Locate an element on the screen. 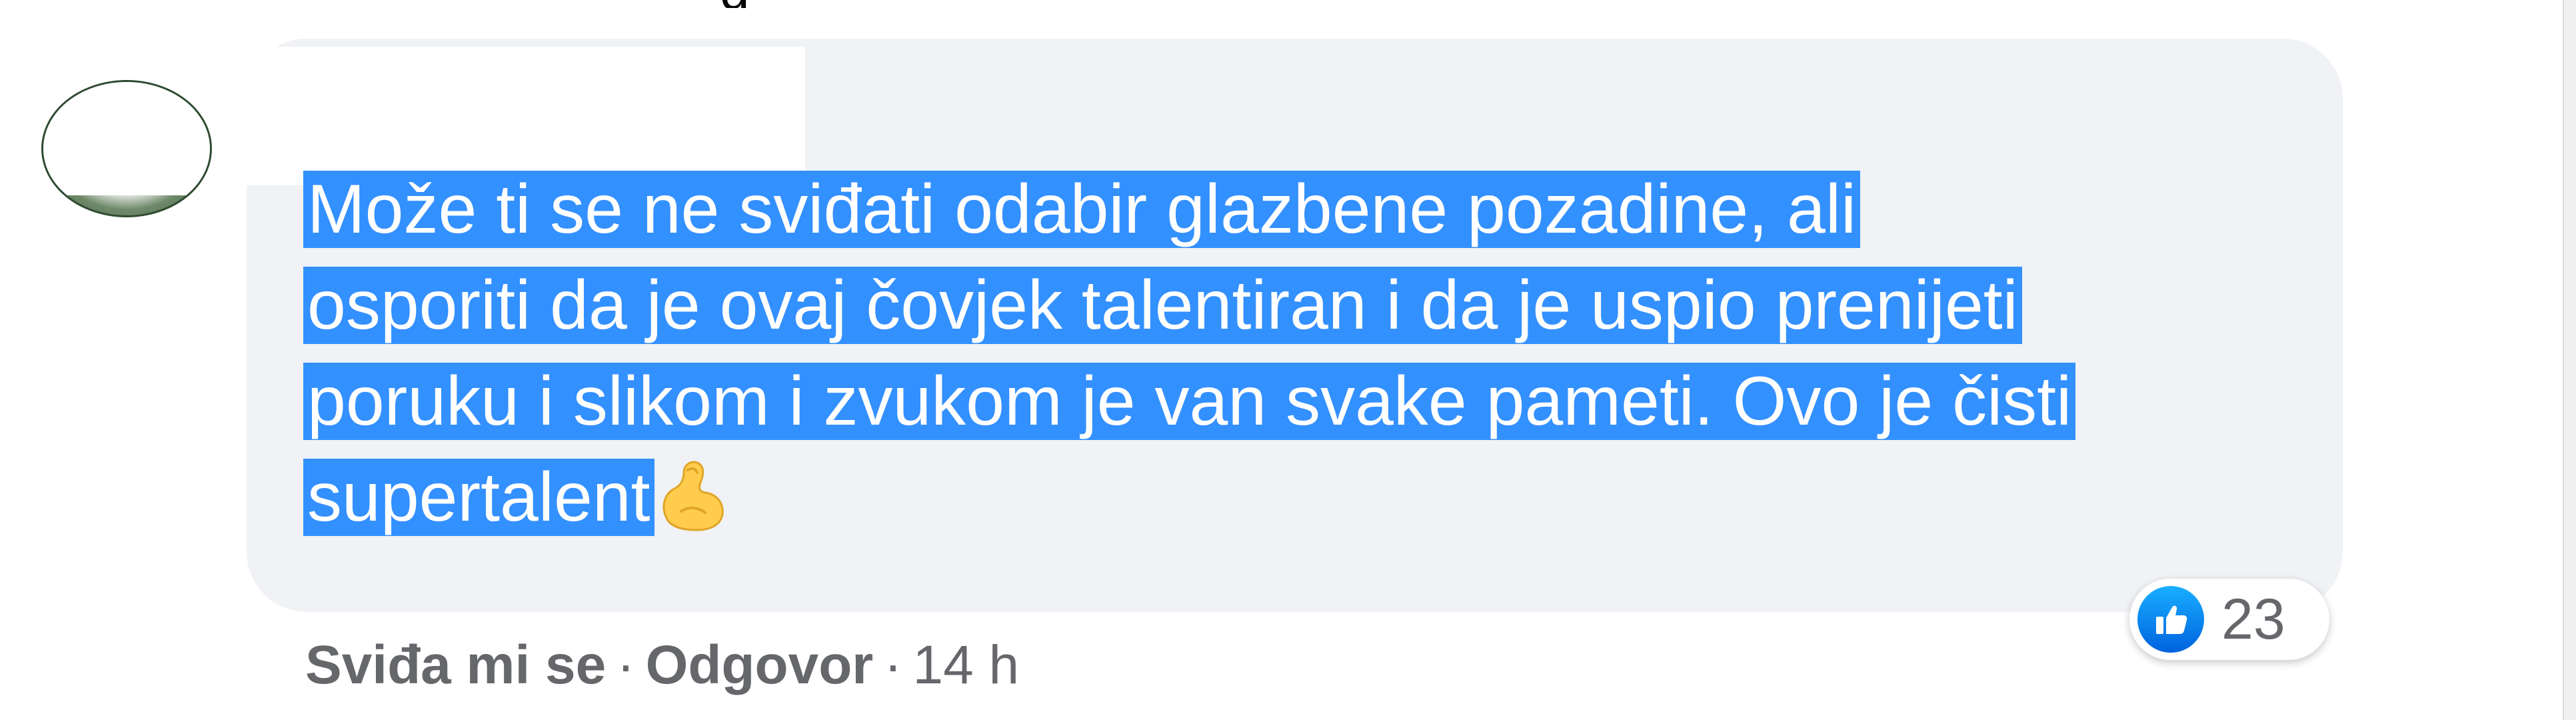  cut-off-glyph: g is located at coordinates (767, 4).